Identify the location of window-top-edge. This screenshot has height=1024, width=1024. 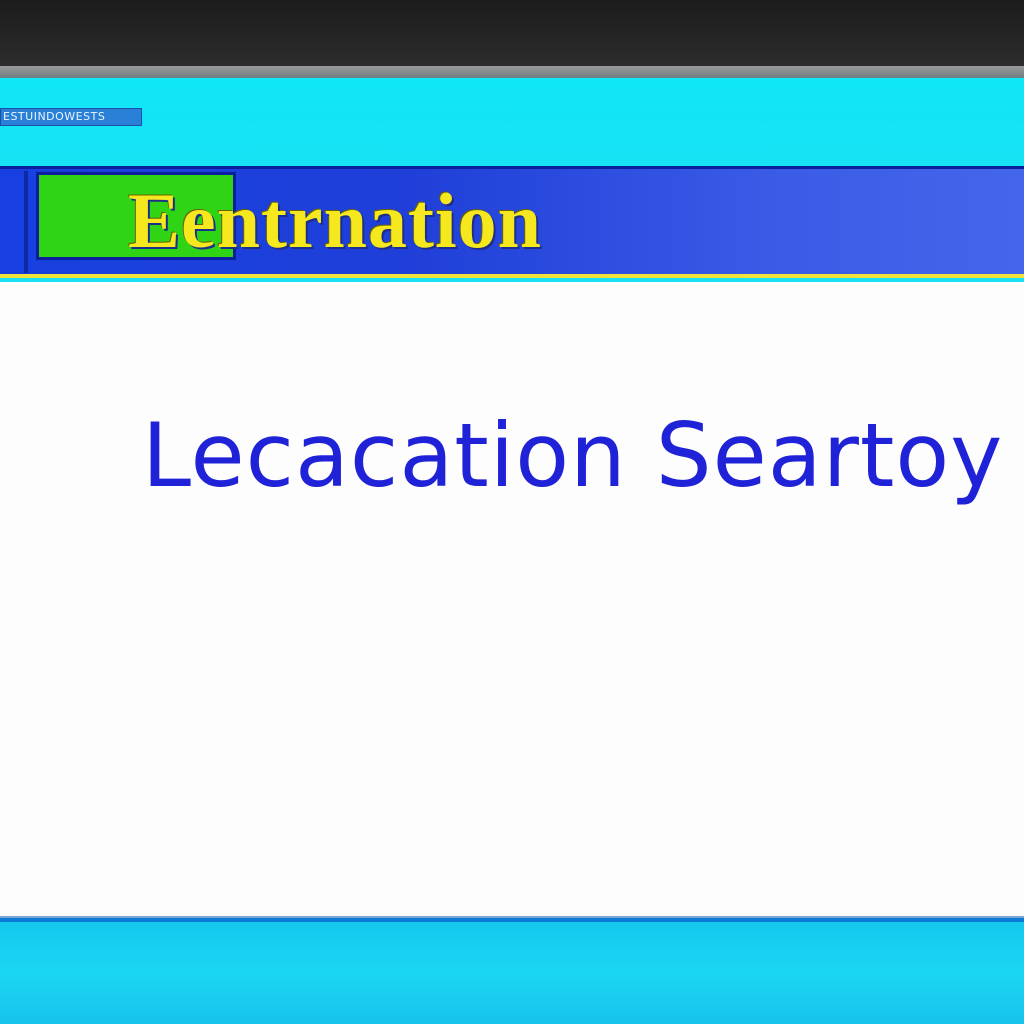
(512, 72).